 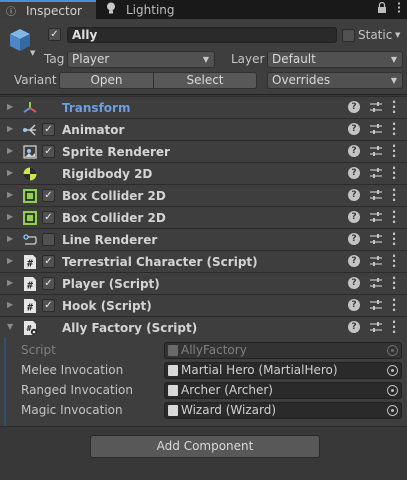 What do you see at coordinates (160, 262) in the screenshot?
I see `component-name: Terrestrial Character (Script)` at bounding box center [160, 262].